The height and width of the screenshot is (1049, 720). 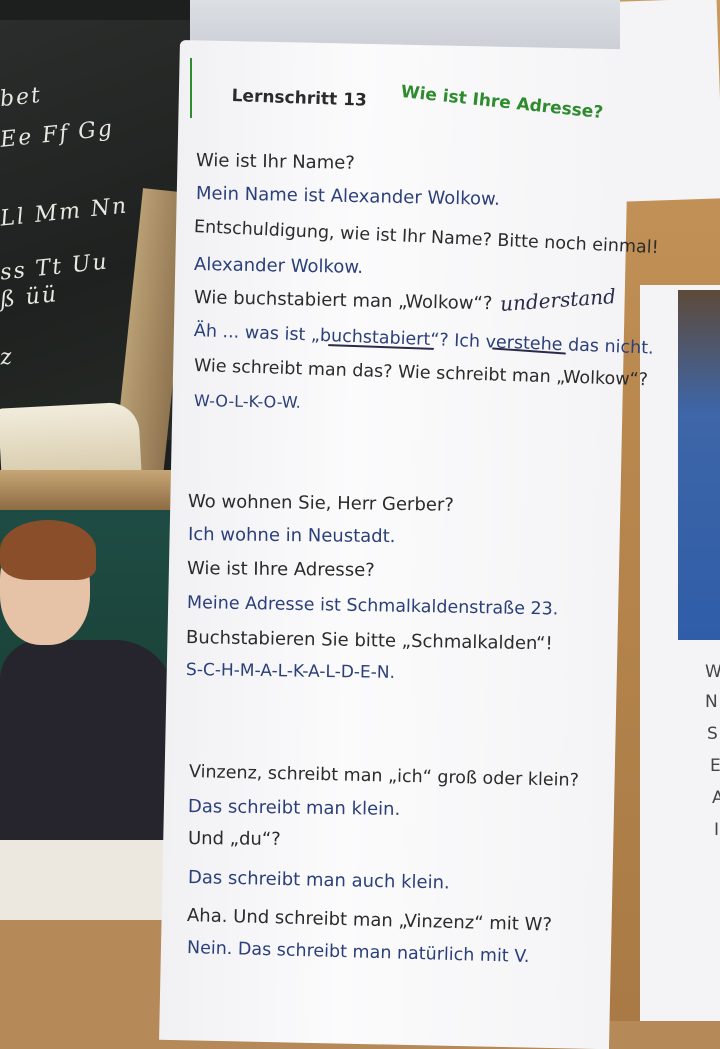 What do you see at coordinates (699, 465) in the screenshot?
I see `next-page-photo` at bounding box center [699, 465].